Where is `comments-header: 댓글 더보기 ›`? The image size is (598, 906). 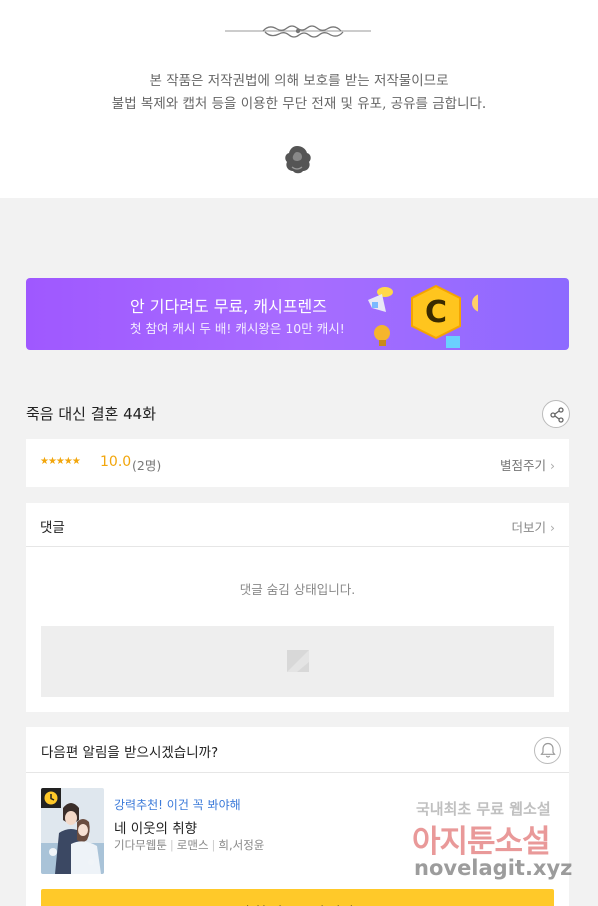 comments-header: 댓글 더보기 › is located at coordinates (297, 525).